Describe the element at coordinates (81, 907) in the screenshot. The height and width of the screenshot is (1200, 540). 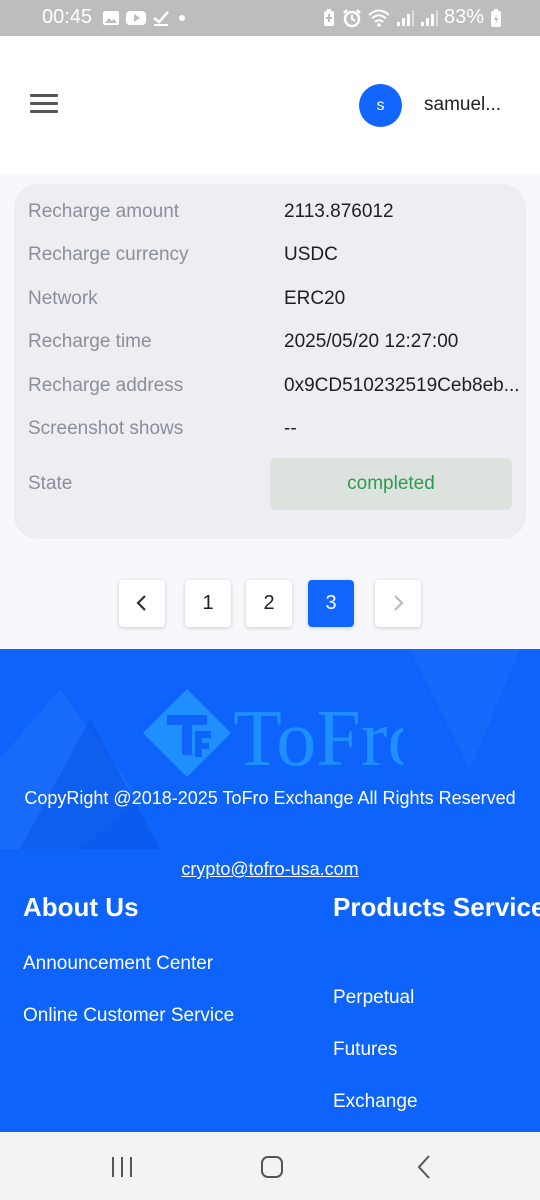
I see `about-us-heading: About Us` at that location.